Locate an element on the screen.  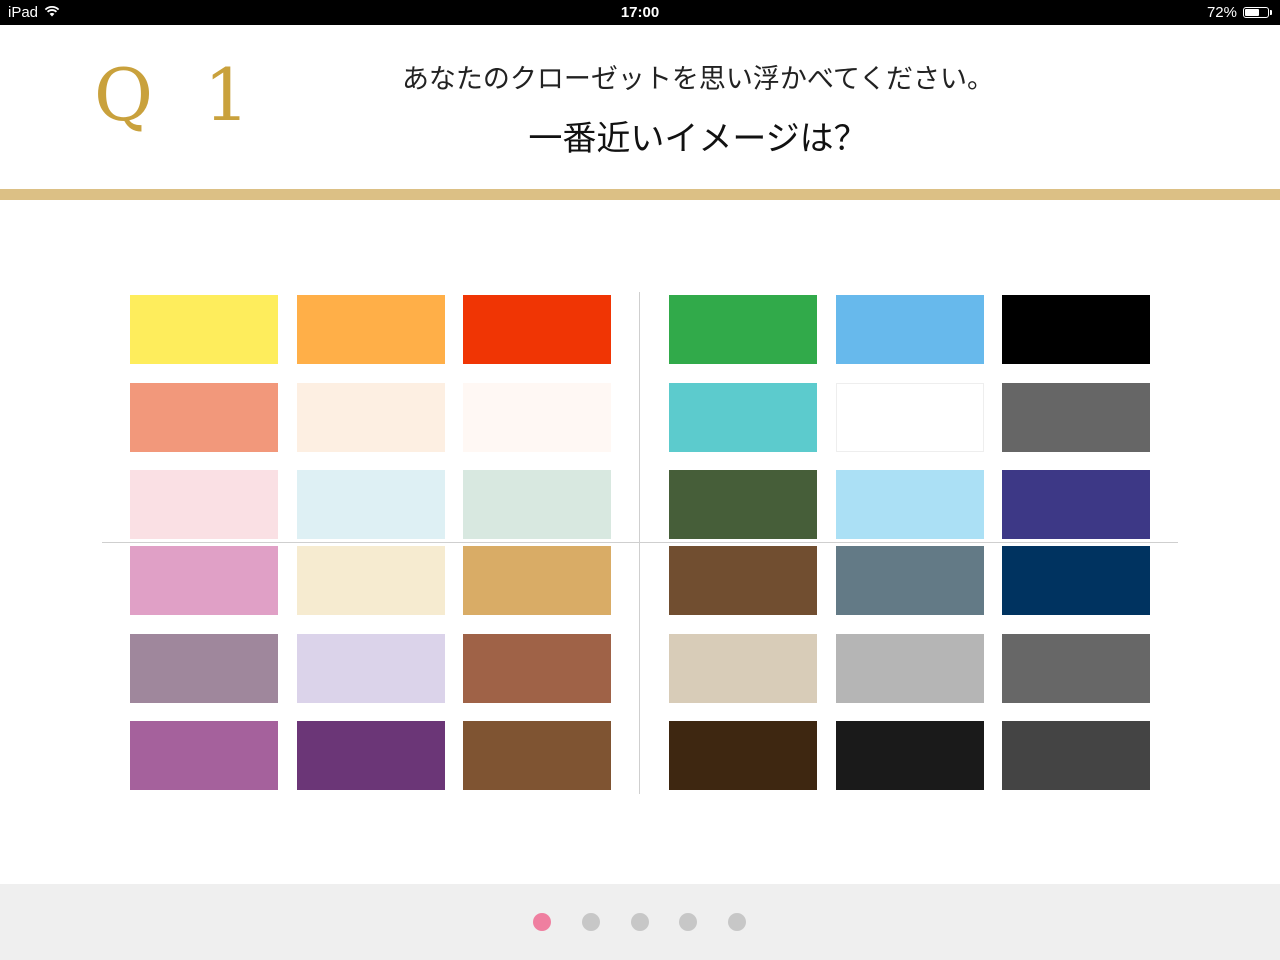
battery-icon is located at coordinates (1256, 12).